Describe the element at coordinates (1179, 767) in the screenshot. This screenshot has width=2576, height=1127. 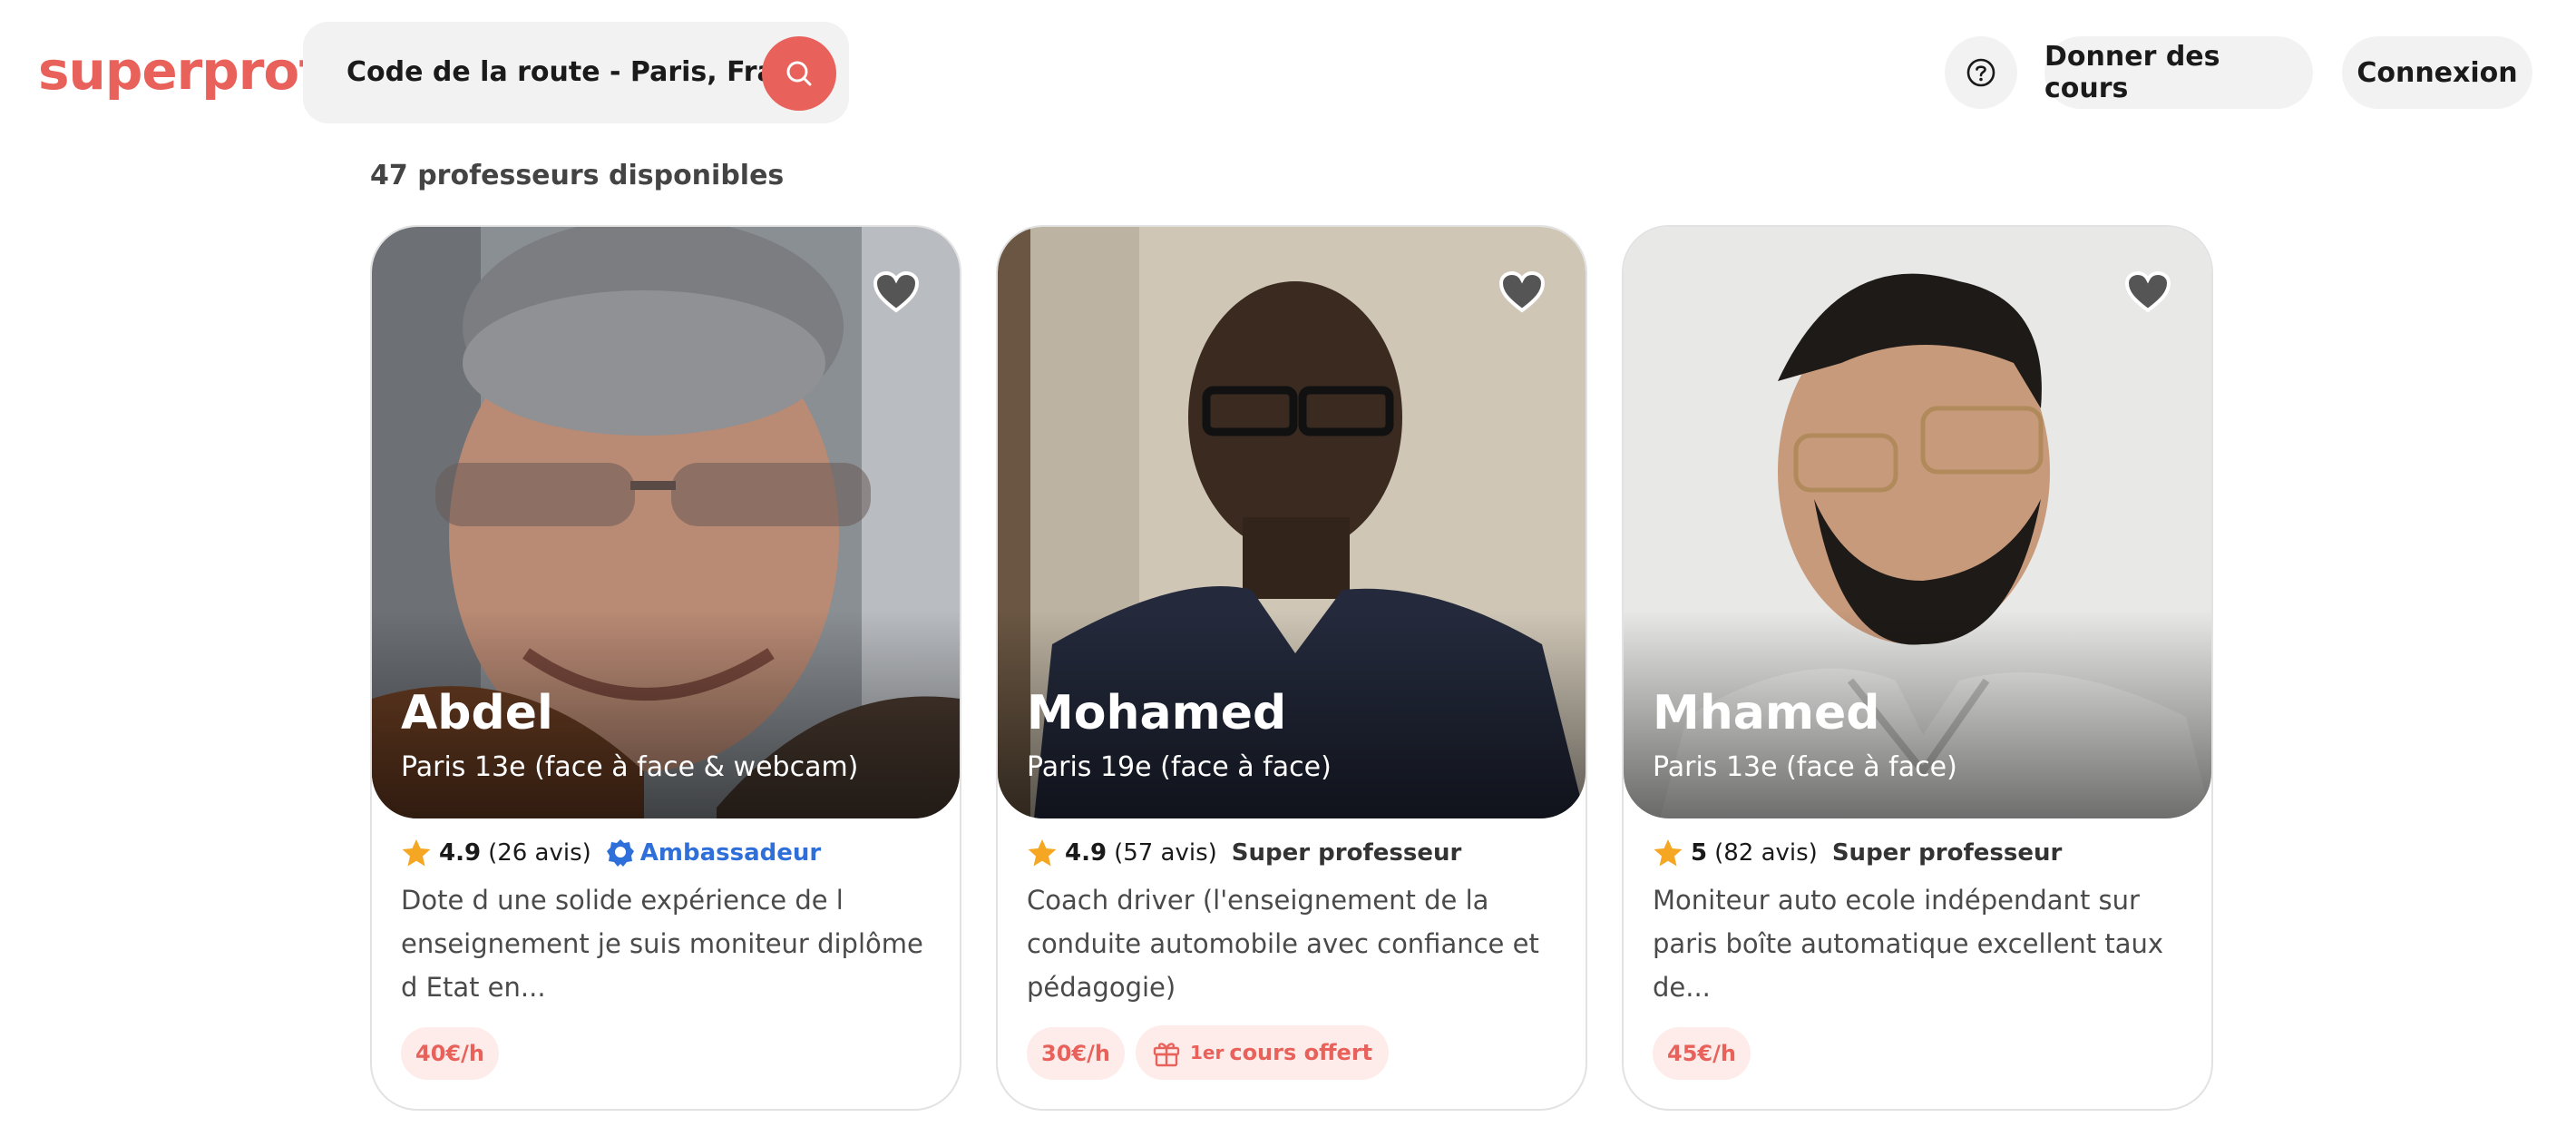
I see `tutor-location: Paris 19e (face à face)` at that location.